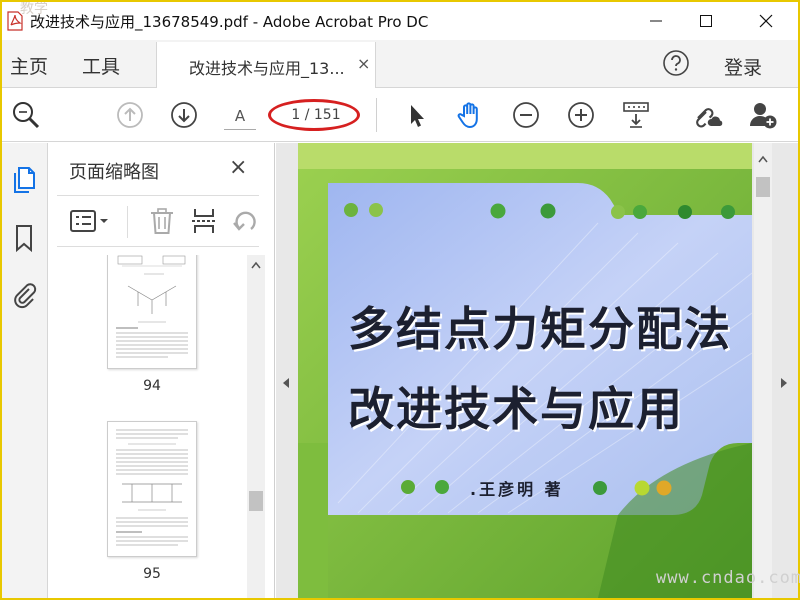  I want to click on arrow-down-circle-icon, so click(184, 115).